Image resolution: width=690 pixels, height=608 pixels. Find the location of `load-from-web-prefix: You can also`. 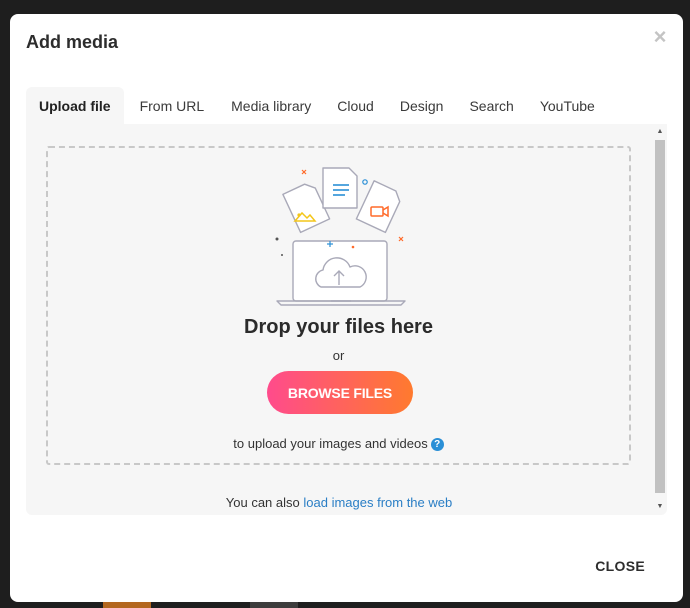

load-from-web-prefix: You can also is located at coordinates (262, 502).